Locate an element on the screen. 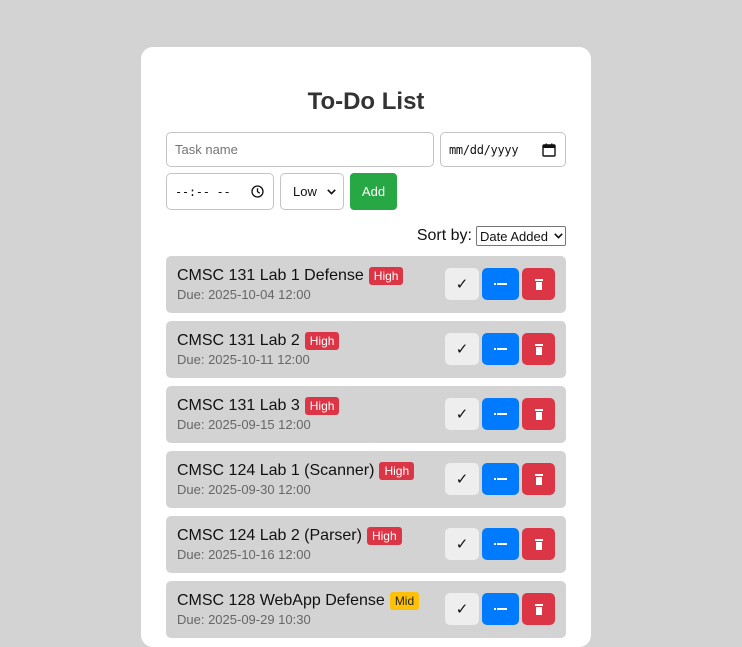 This screenshot has height=647, width=742. sort-selected-value: Date Added is located at coordinates (514, 236).